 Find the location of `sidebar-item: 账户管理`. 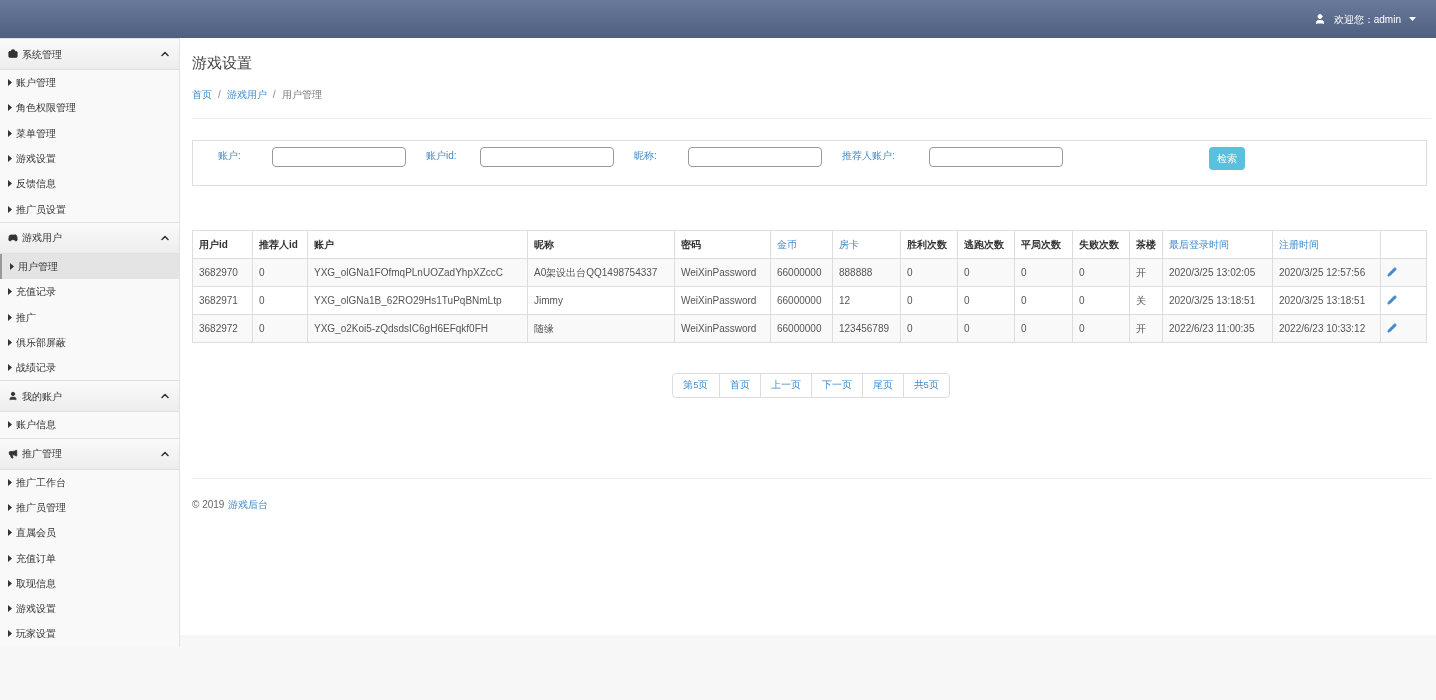

sidebar-item: 账户管理 is located at coordinates (89, 83).